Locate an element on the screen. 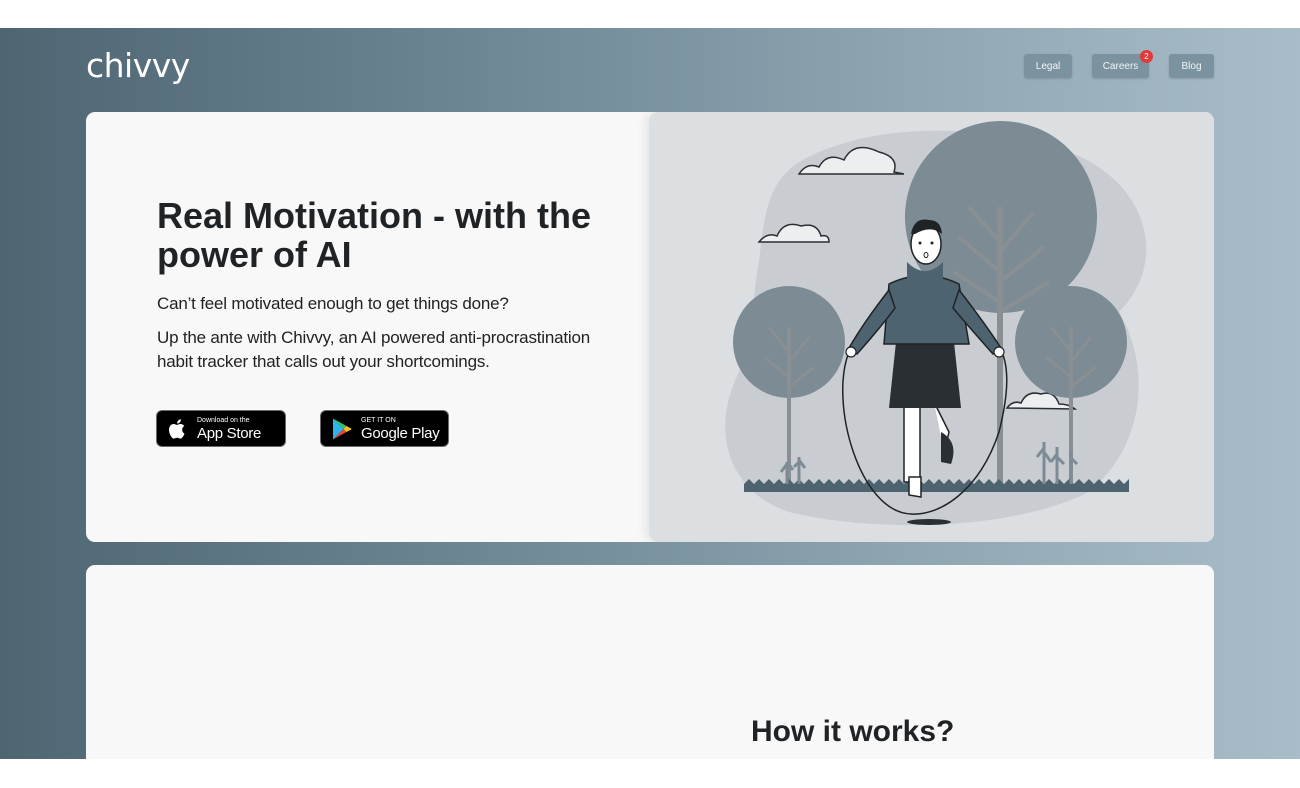 This screenshot has width=1300, height=788. jumper-hand-right is located at coordinates (999, 352).